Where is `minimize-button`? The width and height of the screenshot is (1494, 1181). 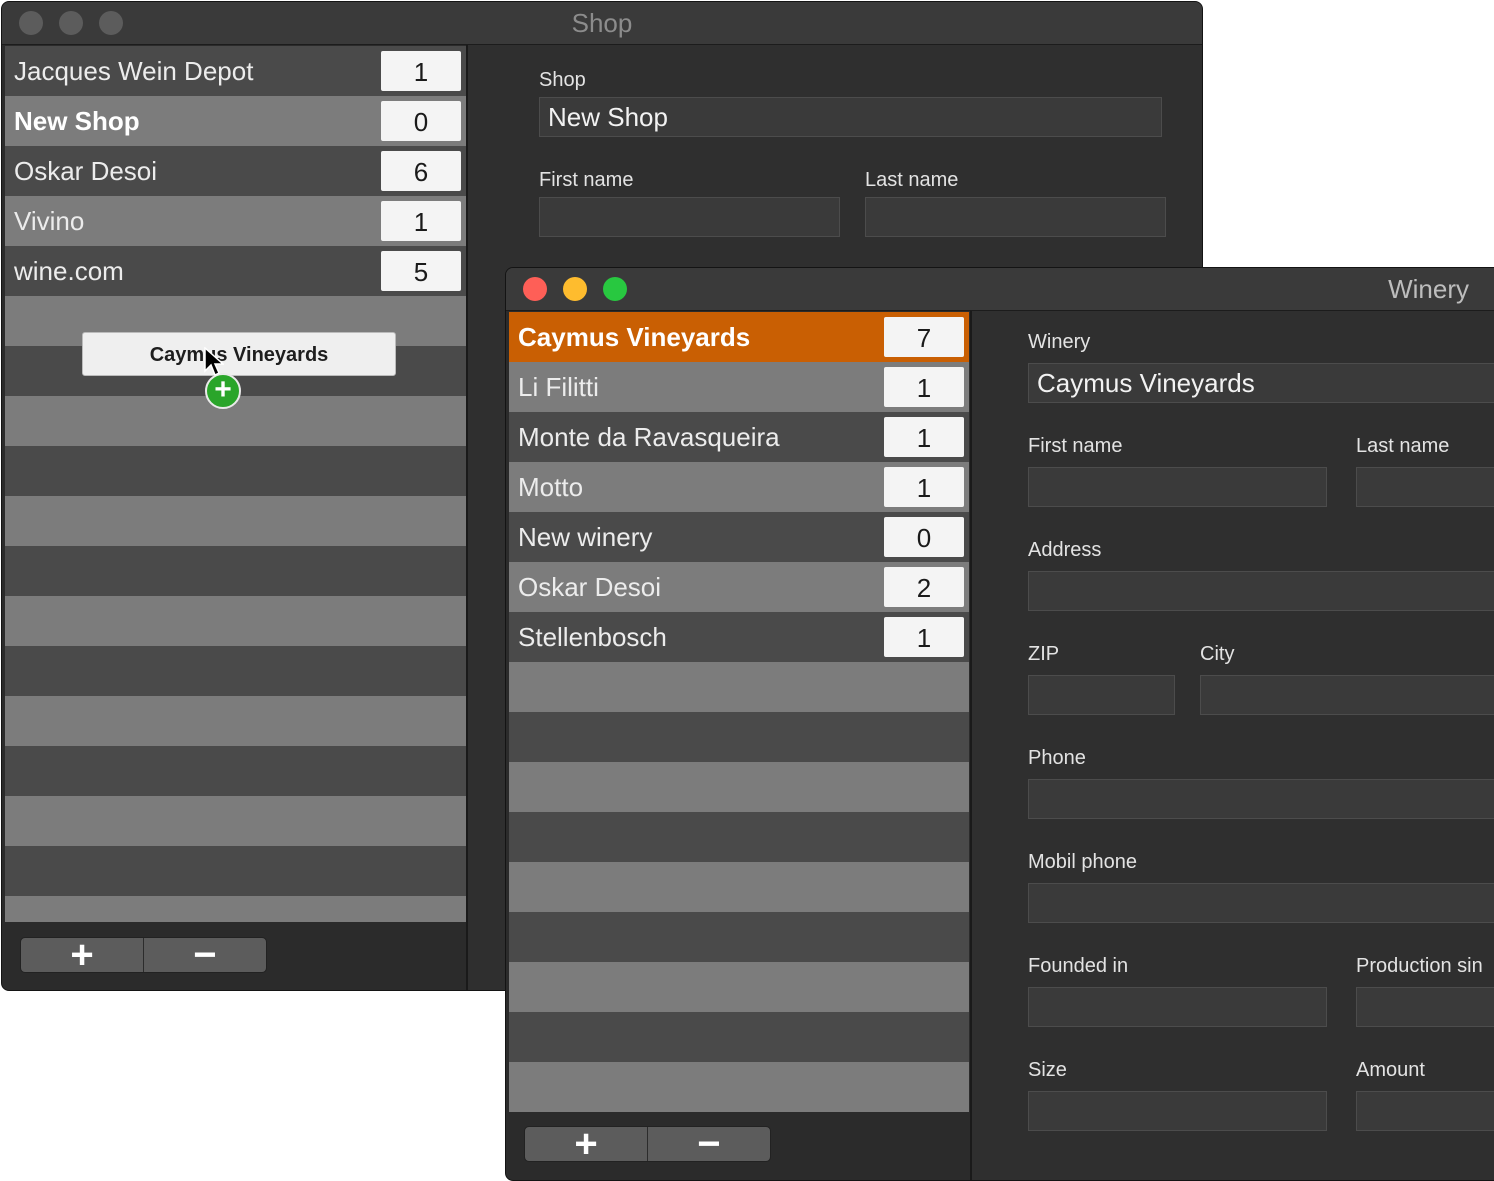
minimize-button is located at coordinates (575, 289).